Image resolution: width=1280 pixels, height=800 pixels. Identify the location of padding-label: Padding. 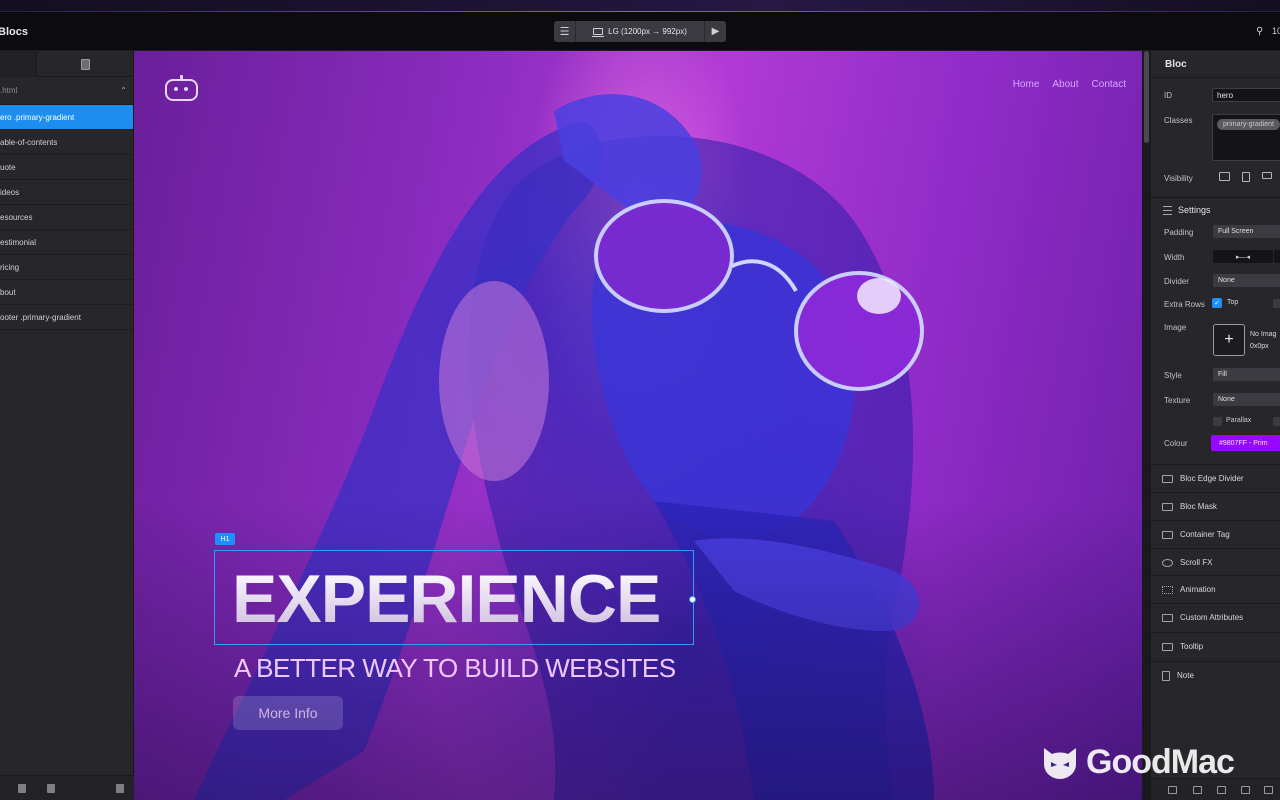
(1179, 232).